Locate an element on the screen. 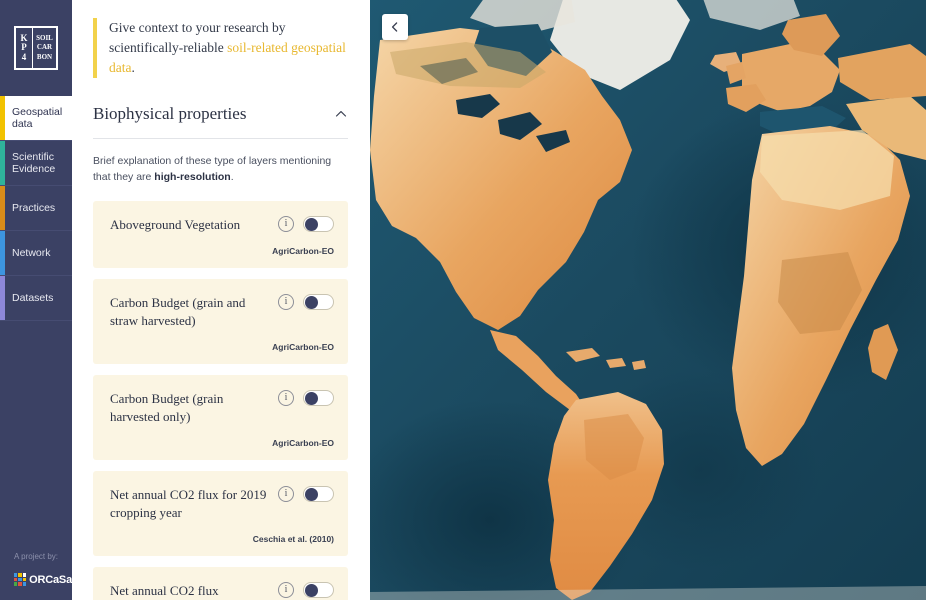 The width and height of the screenshot is (926, 600). sidebar-item-practices: Practices is located at coordinates (36, 208).